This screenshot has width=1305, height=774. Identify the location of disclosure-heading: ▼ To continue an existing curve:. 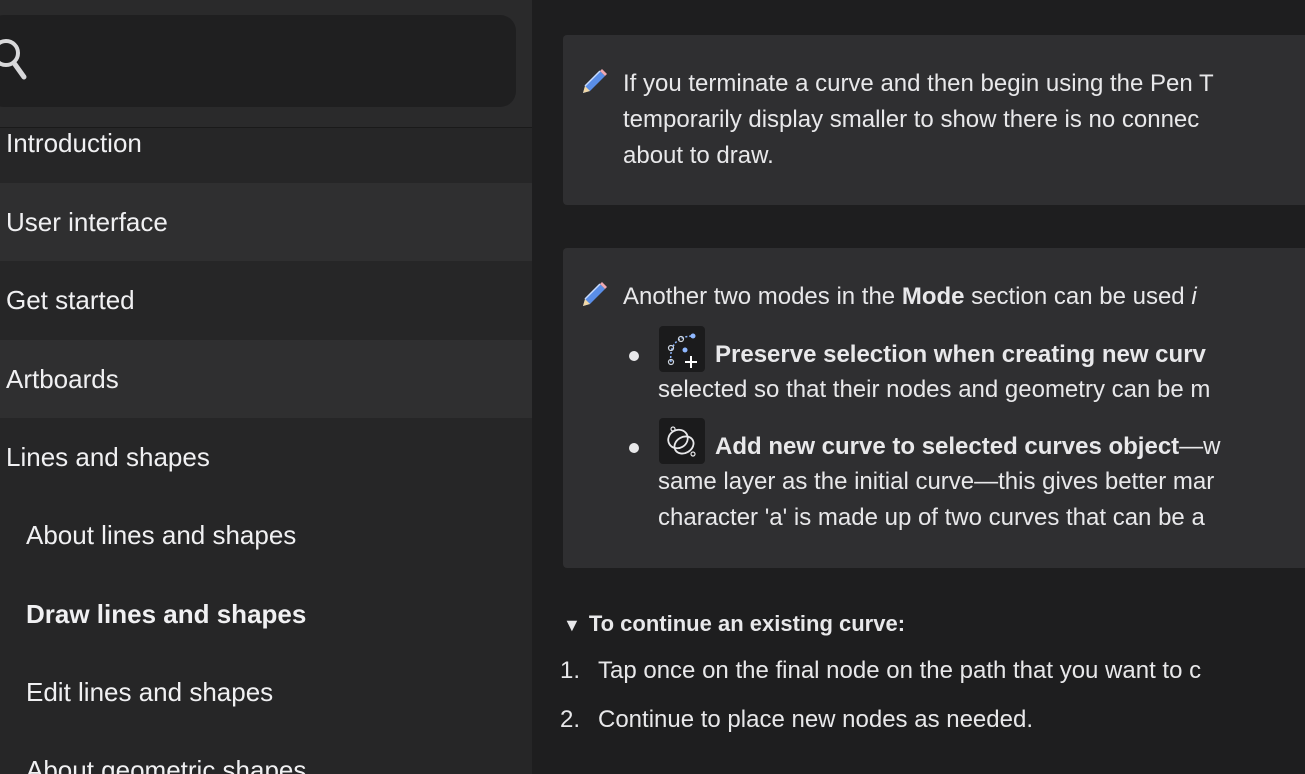
(734, 624).